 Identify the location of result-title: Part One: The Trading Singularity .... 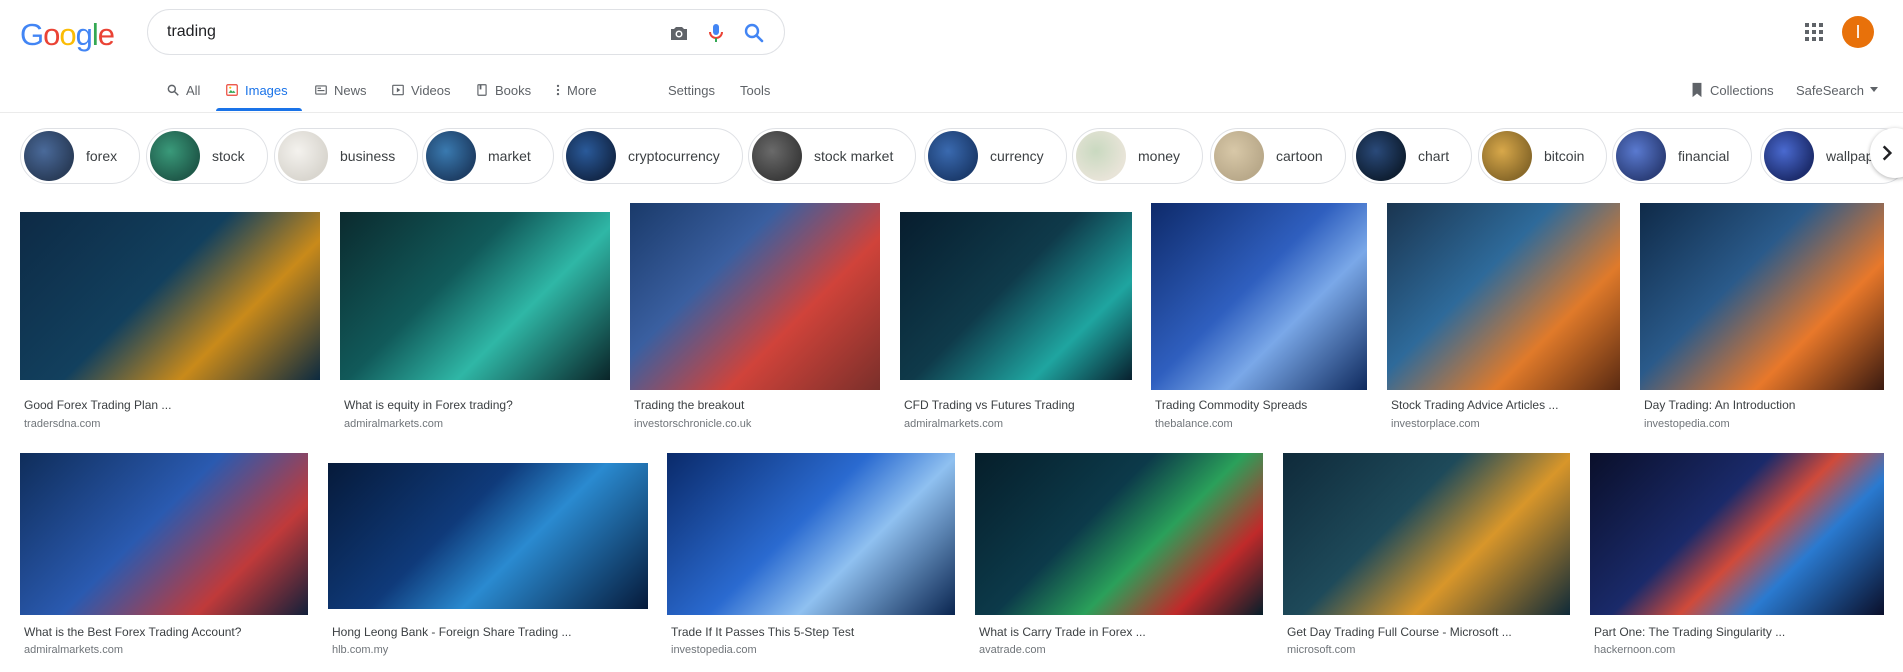
(1689, 632).